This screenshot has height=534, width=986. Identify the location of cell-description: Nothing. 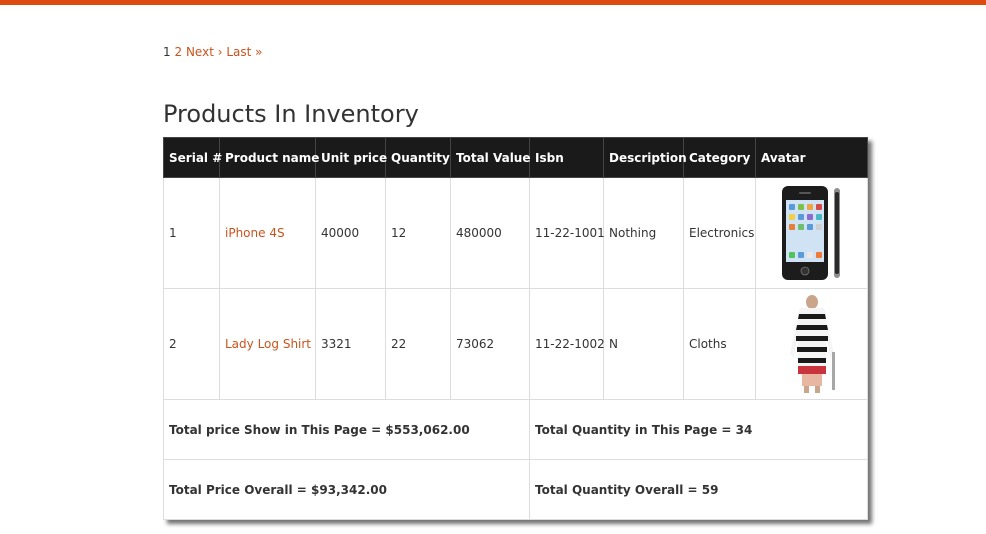
(643, 233).